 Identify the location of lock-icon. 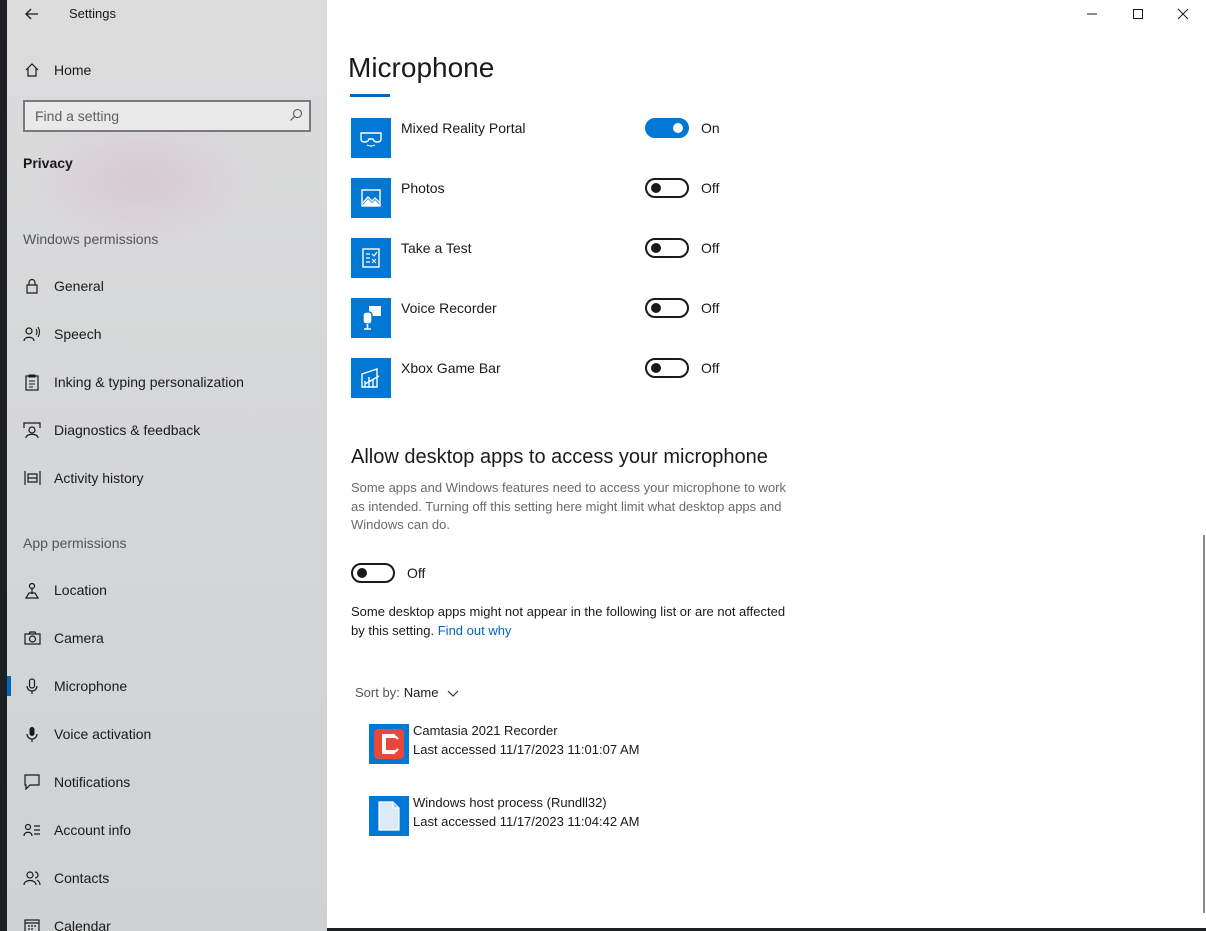
(32, 286).